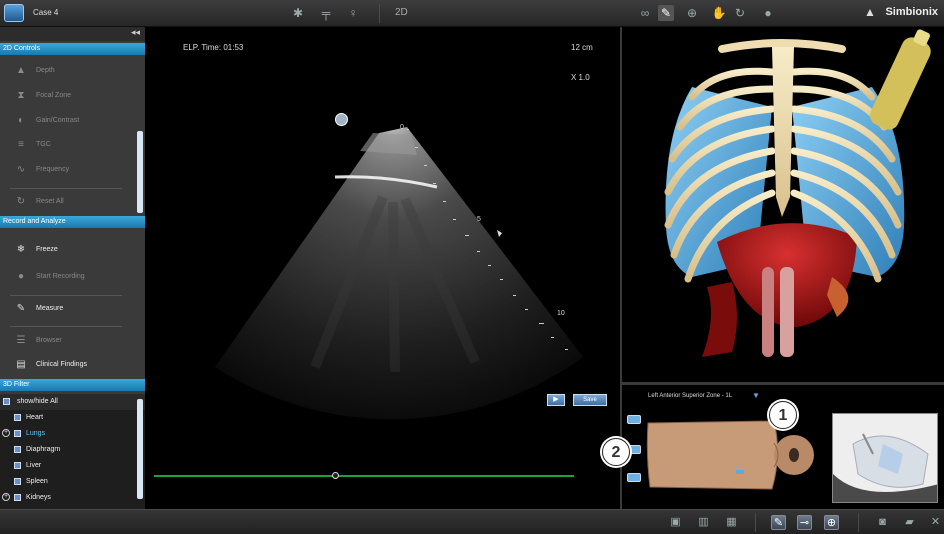 The width and height of the screenshot is (944, 534). I want to click on aorta, so click(768, 312).